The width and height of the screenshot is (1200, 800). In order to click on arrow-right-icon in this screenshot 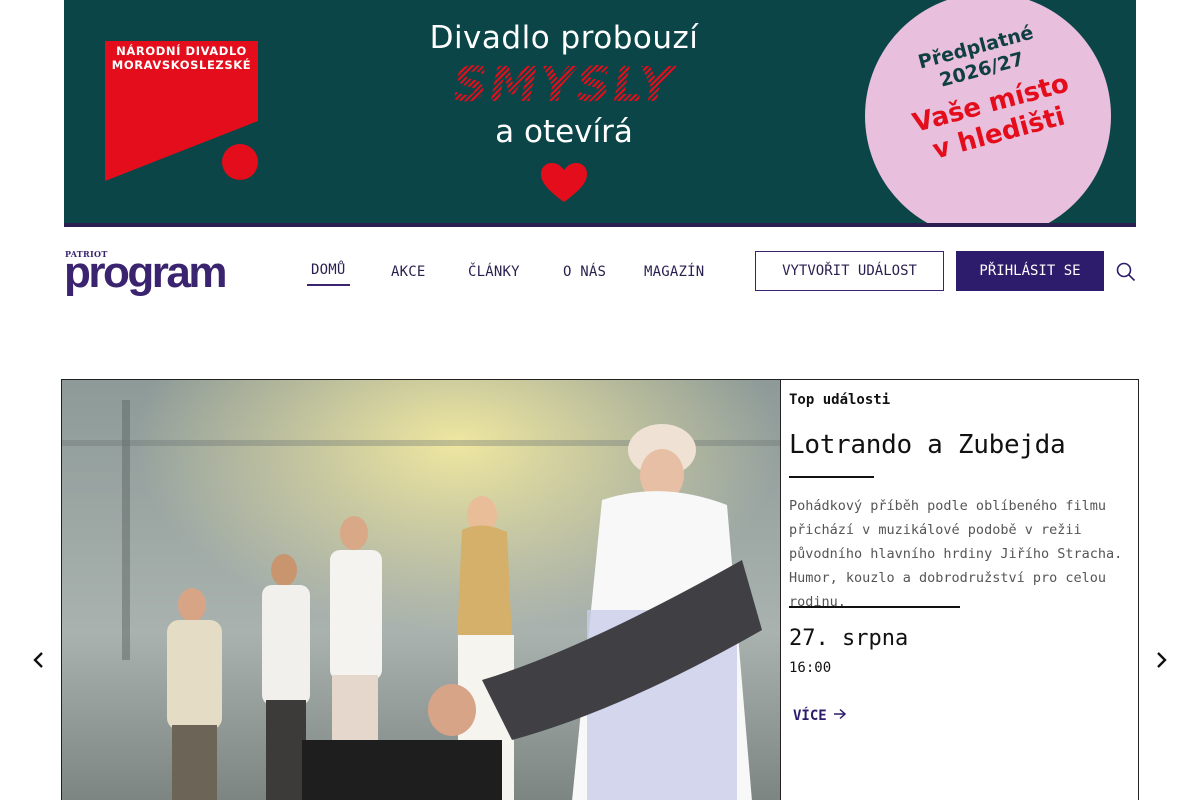, I will do `click(840, 716)`.